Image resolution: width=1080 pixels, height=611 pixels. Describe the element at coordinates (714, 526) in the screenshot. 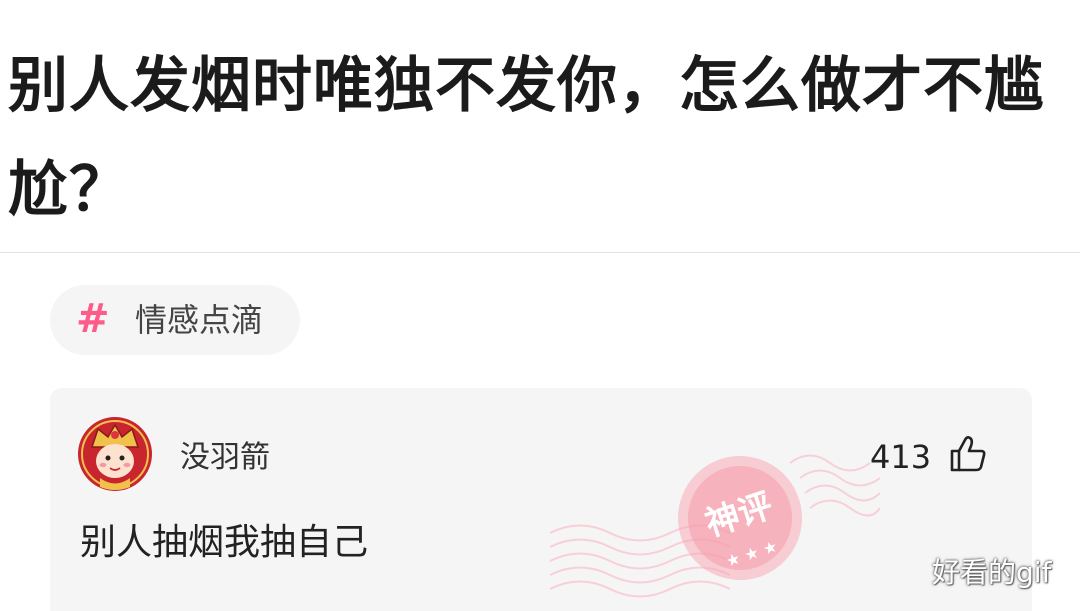

I see `god-comment-stamp-icon: 神评 ★ ★ ★` at that location.